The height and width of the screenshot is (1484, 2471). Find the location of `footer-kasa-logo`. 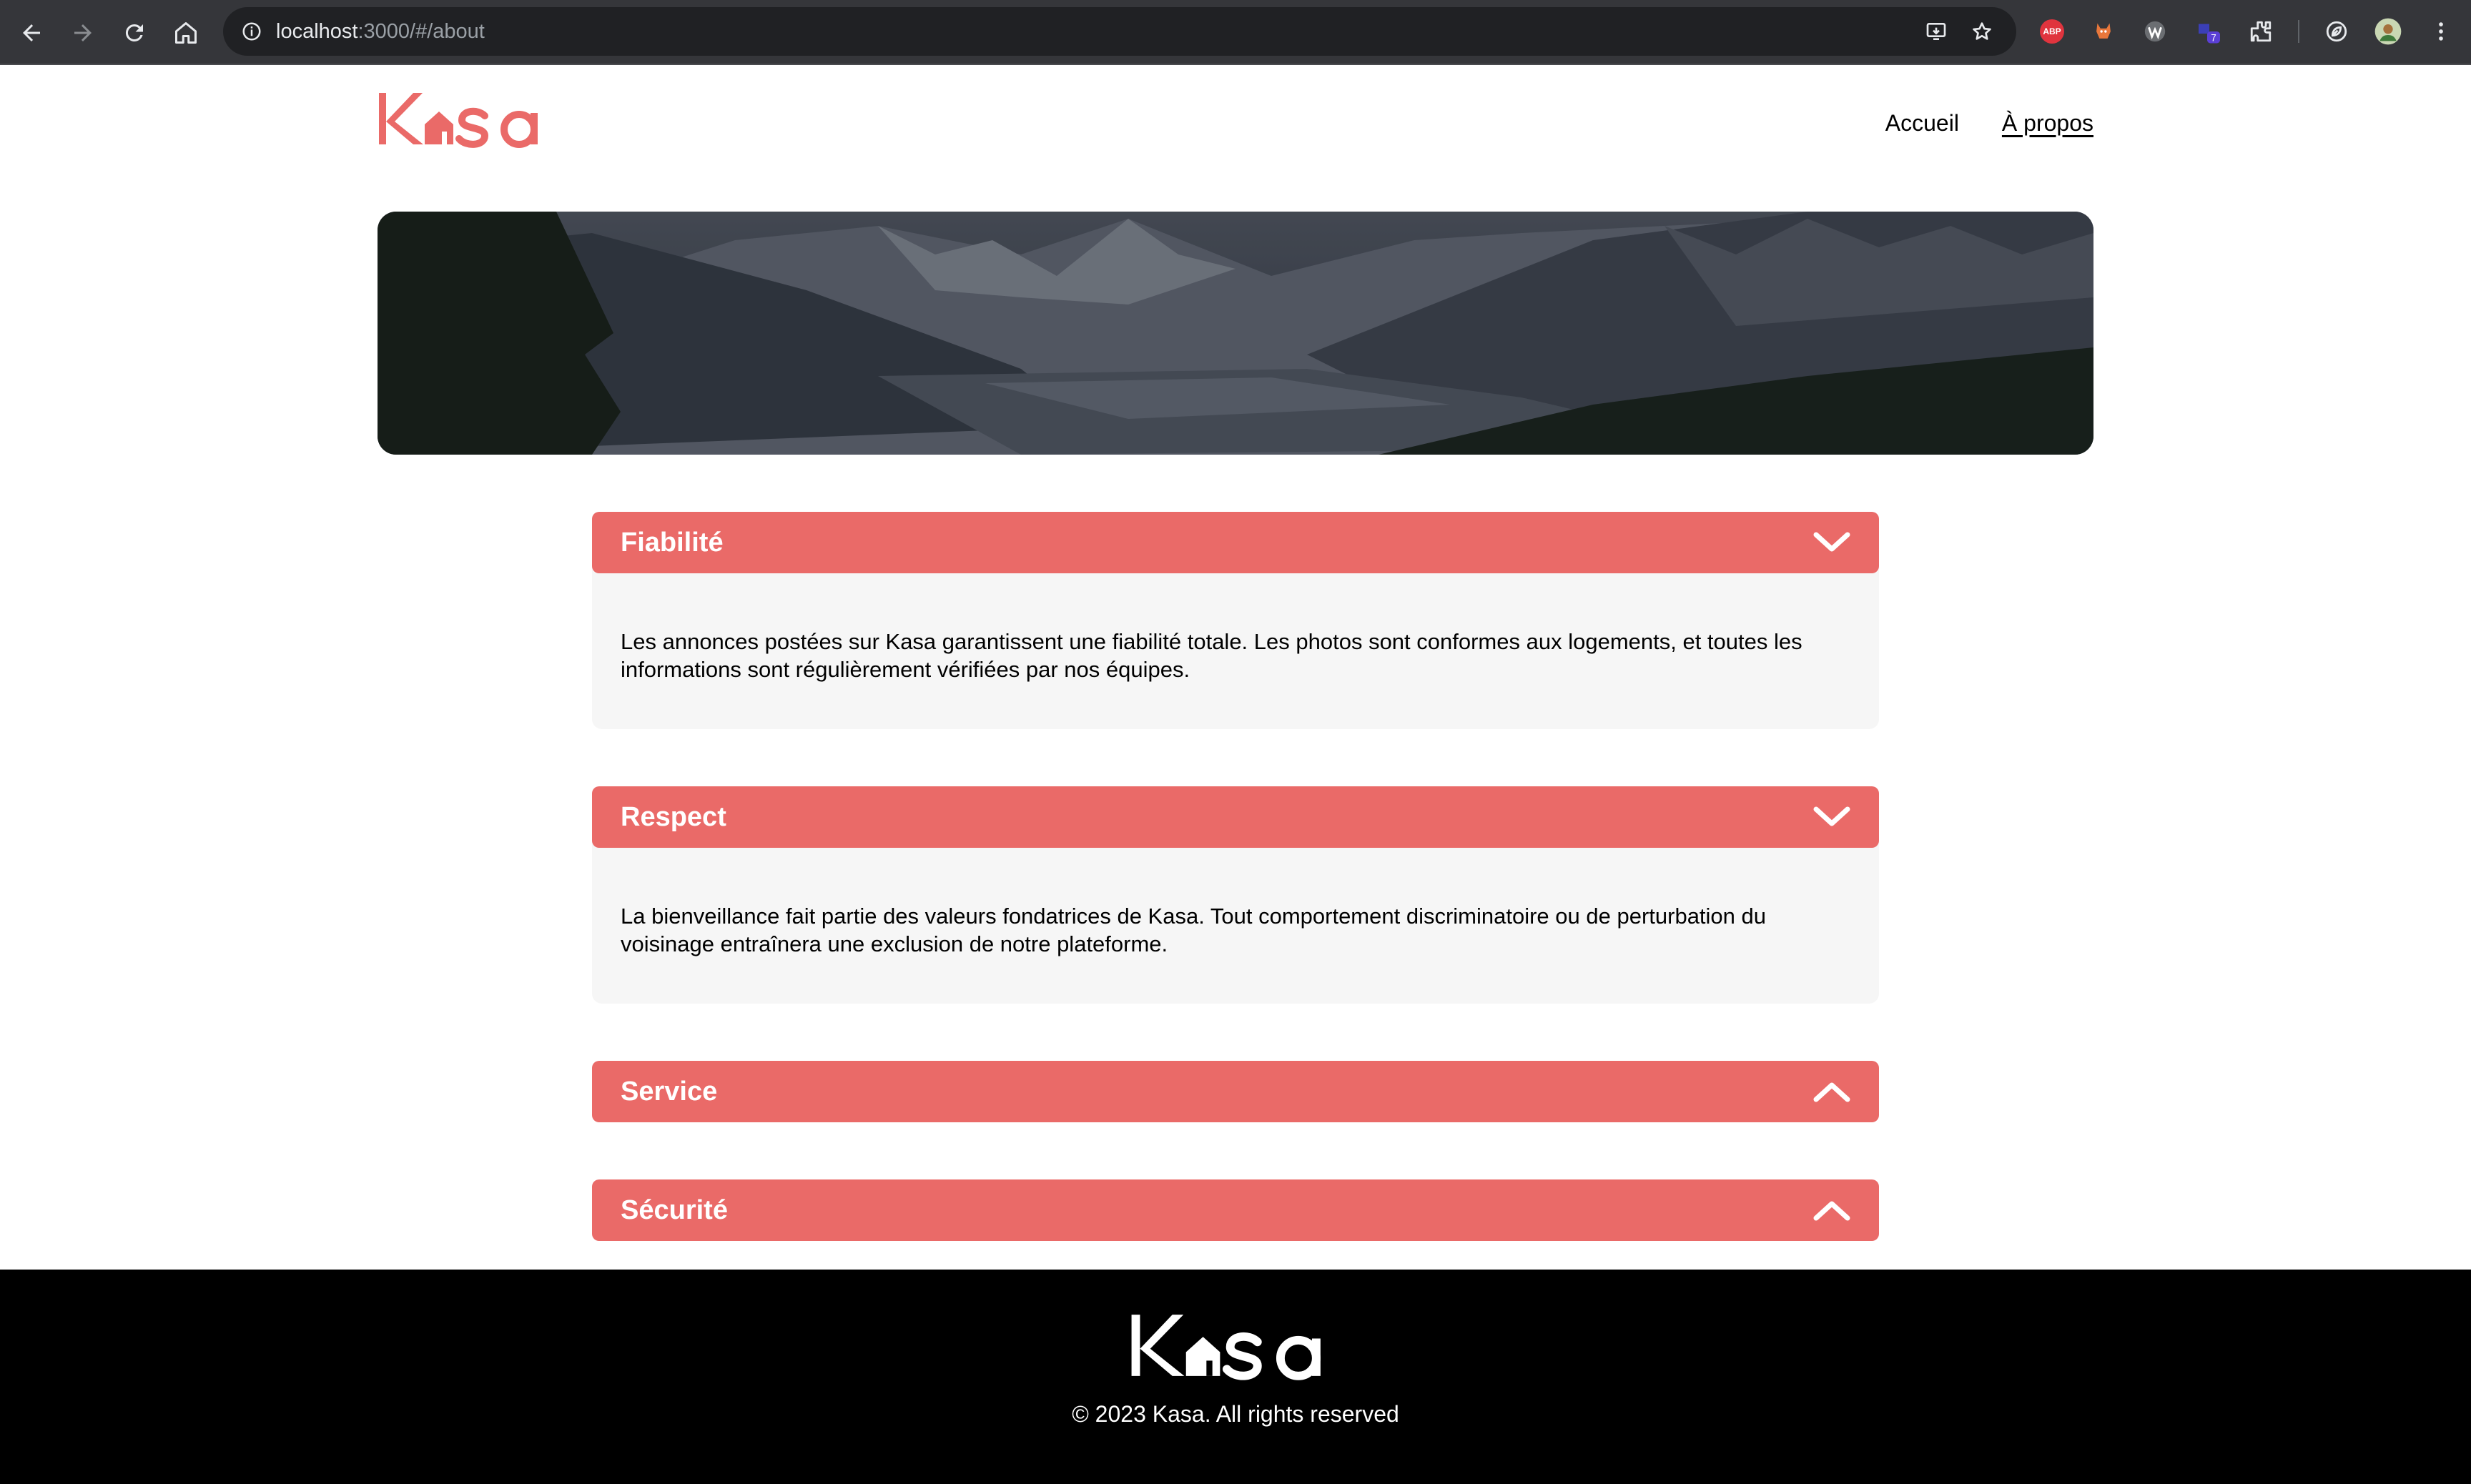

footer-kasa-logo is located at coordinates (1236, 1347).